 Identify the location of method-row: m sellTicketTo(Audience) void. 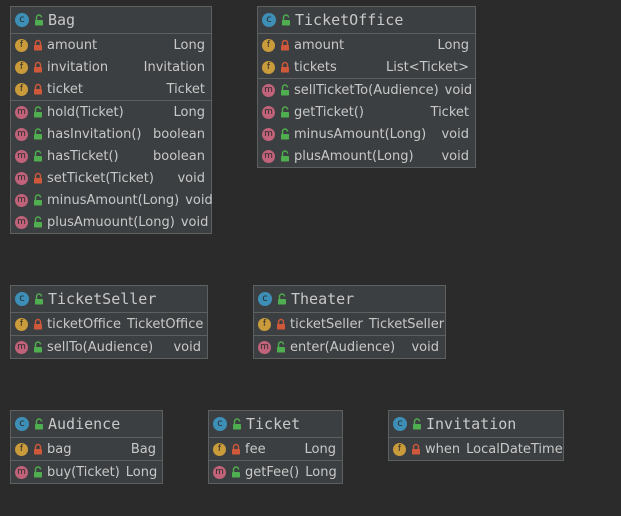
(366, 90).